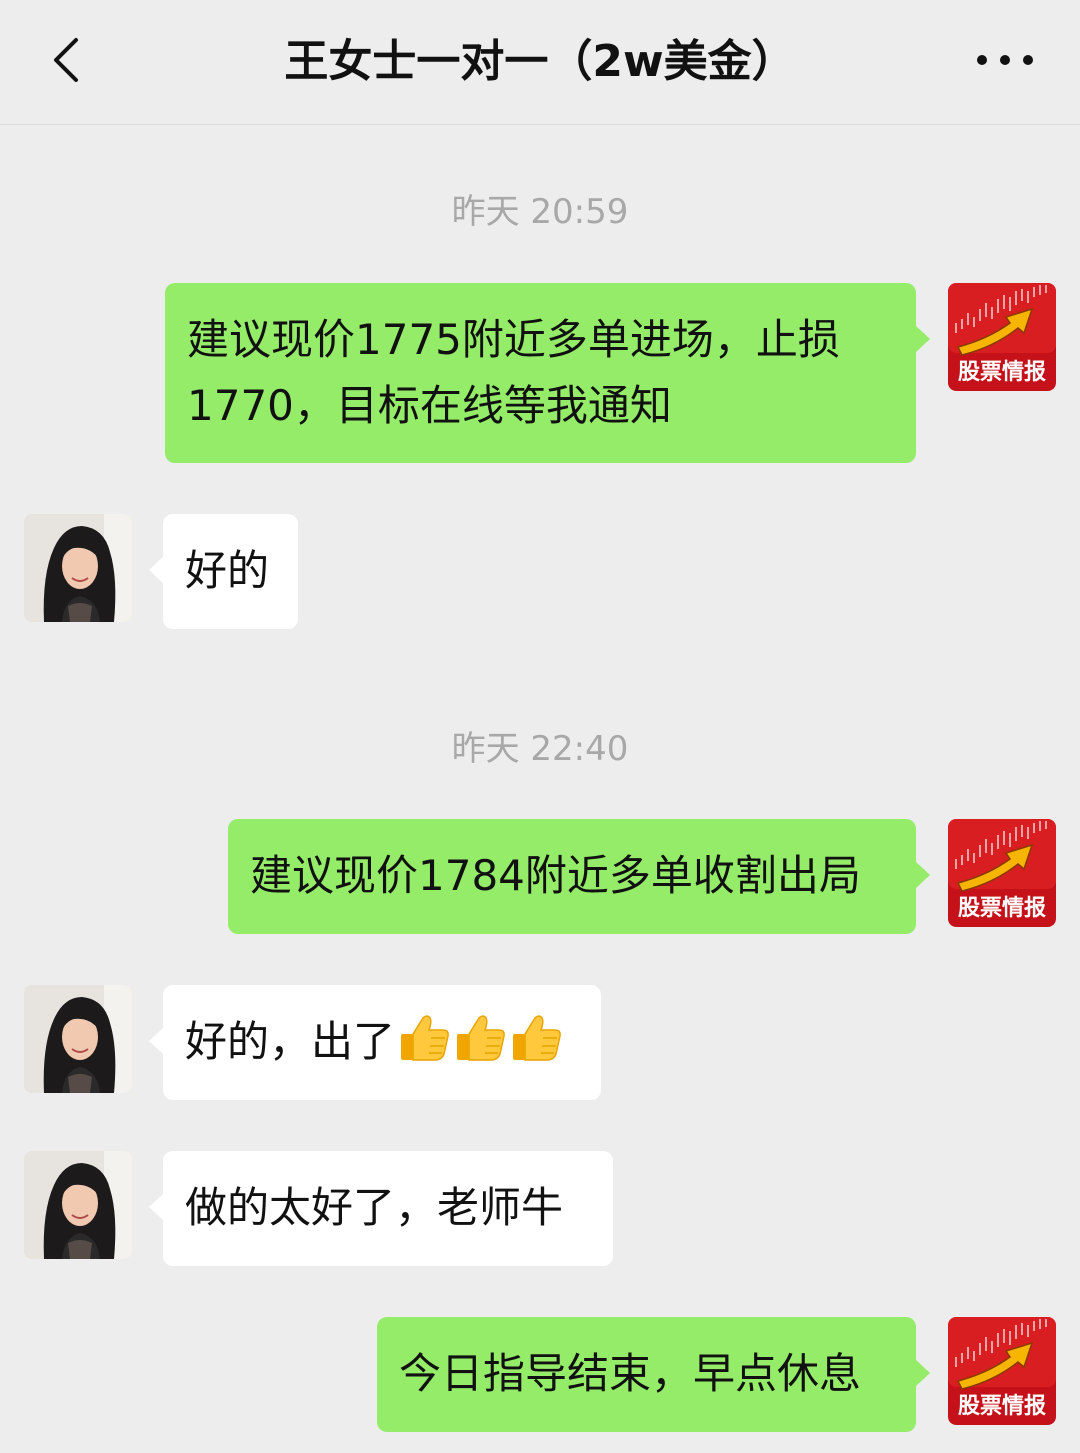 The image size is (1080, 1453). I want to click on timestamp: 昨天 22:40, so click(540, 749).